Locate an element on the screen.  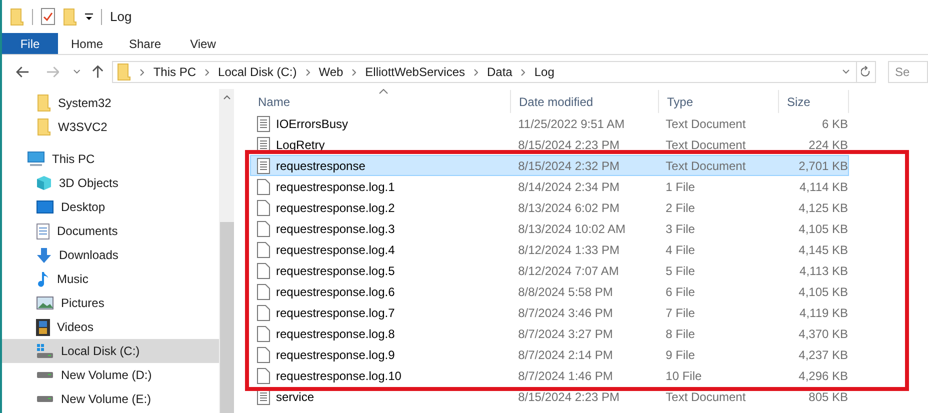
address-bar: This PC Local Disk (C:) Web ElliottWebServices Data Log is located at coordinates (494, 72).